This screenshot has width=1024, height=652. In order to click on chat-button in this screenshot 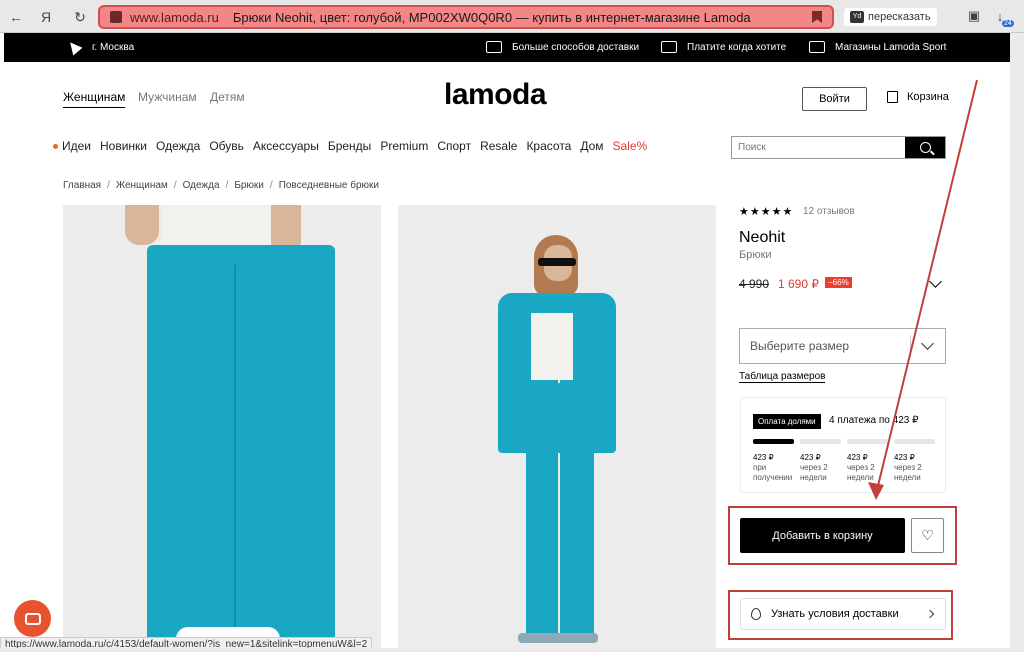, I will do `click(32, 618)`.